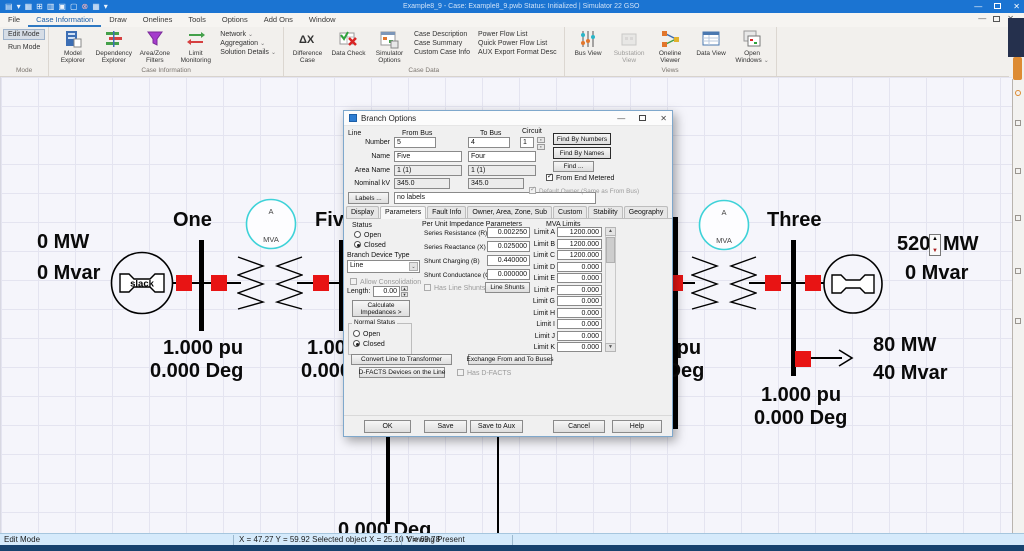  I want to click on case-description-button: Case Description, so click(442, 34).